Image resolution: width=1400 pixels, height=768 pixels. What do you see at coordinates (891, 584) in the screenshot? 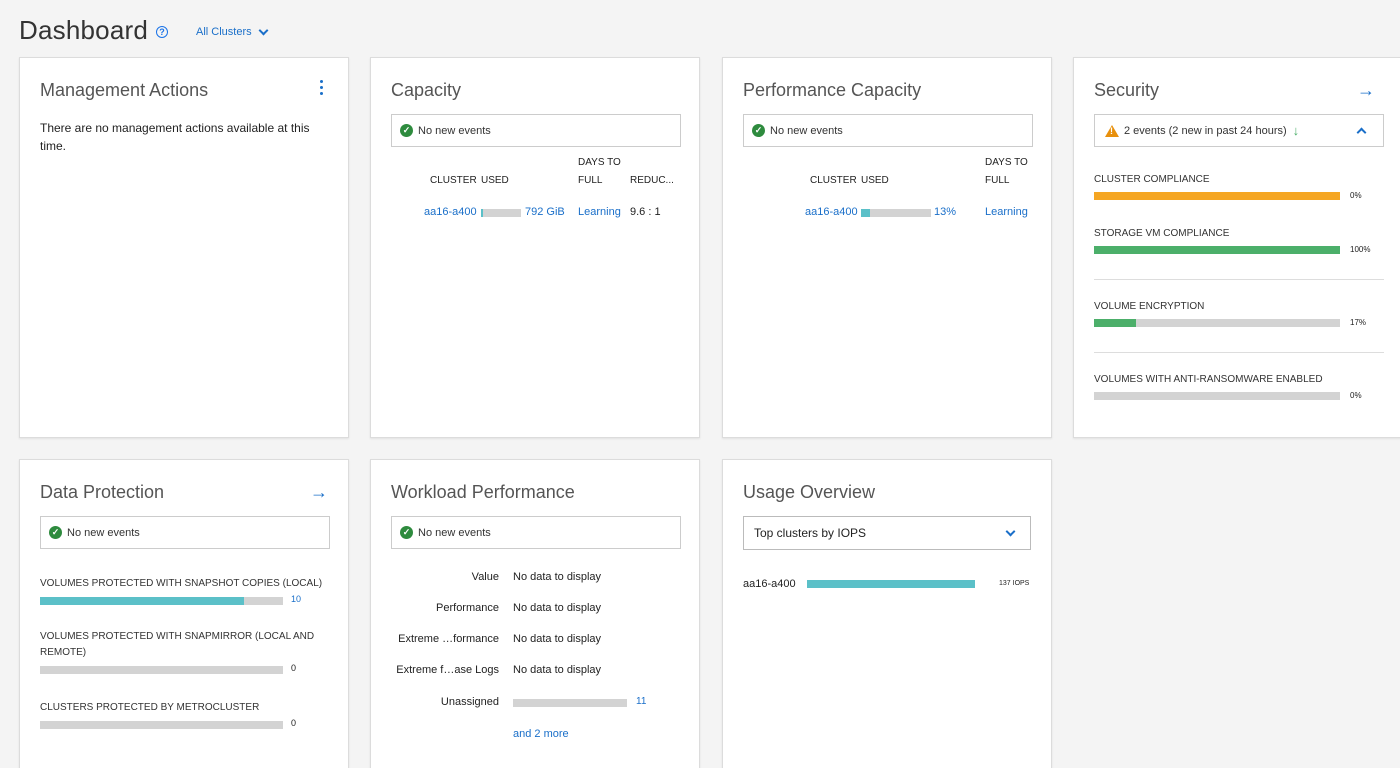
I see `usage-bar` at bounding box center [891, 584].